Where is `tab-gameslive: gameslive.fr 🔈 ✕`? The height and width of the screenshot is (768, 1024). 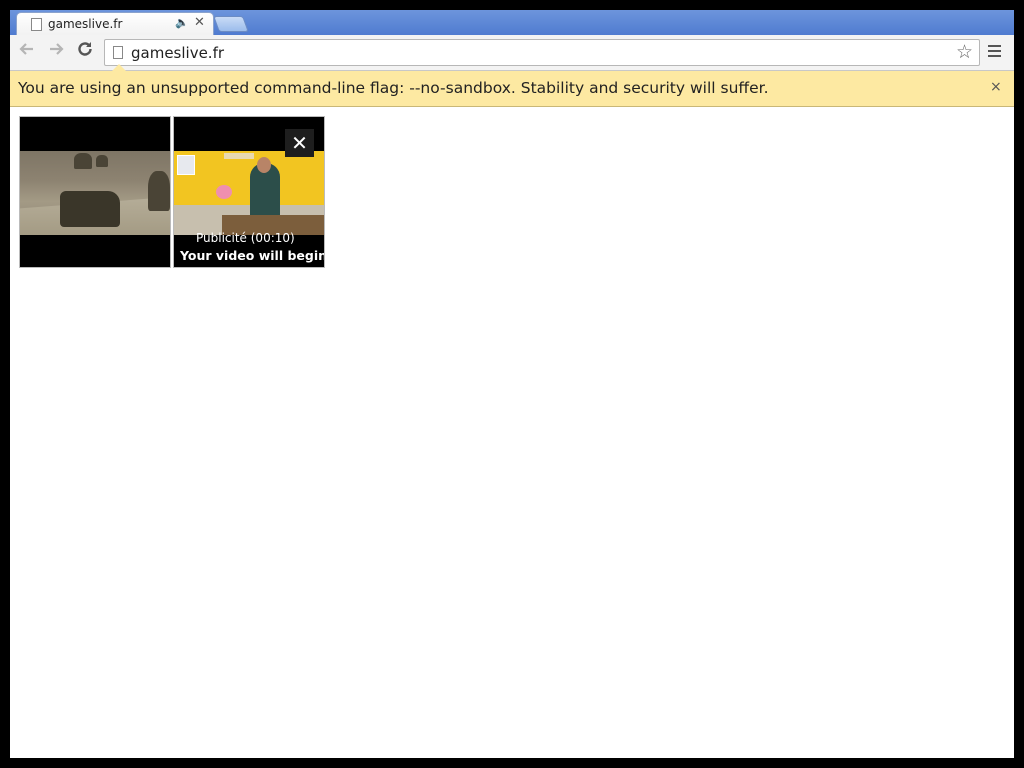 tab-gameslive: gameslive.fr 🔈 ✕ is located at coordinates (115, 24).